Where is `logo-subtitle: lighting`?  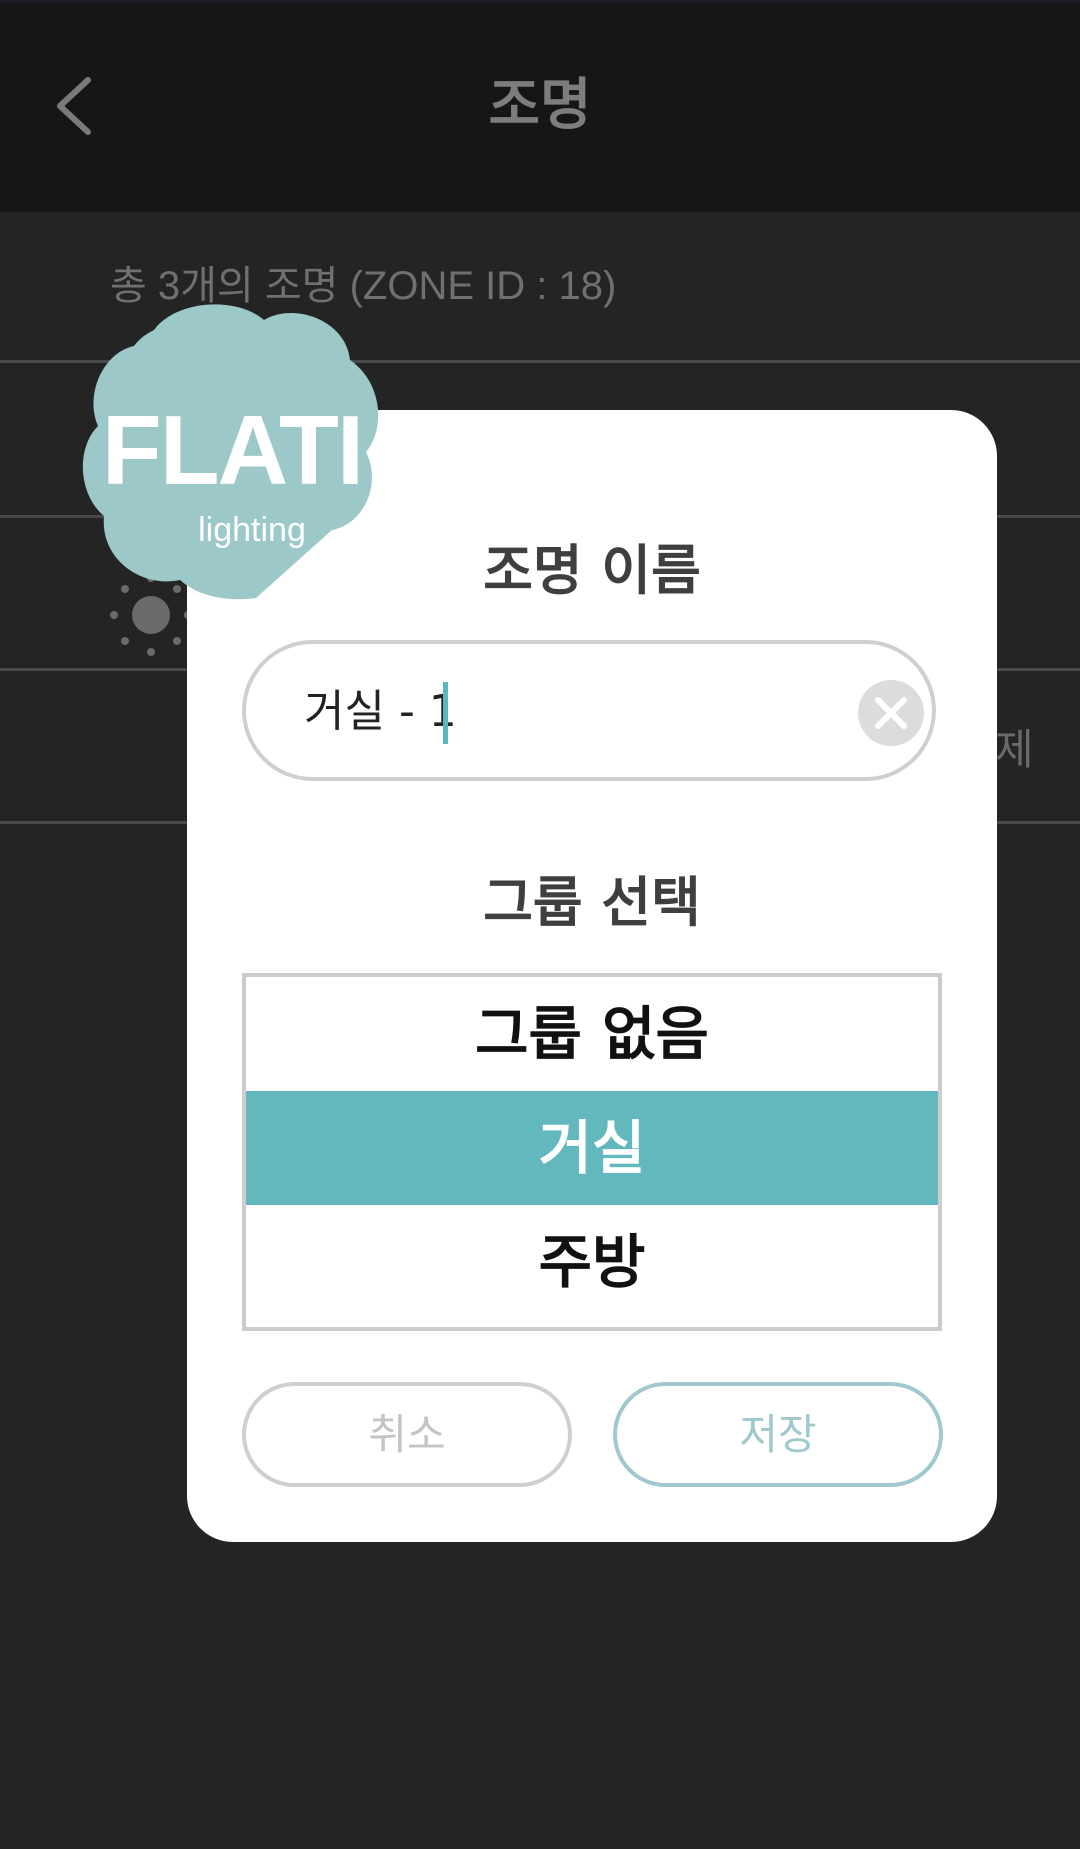
logo-subtitle: lighting is located at coordinates (252, 530).